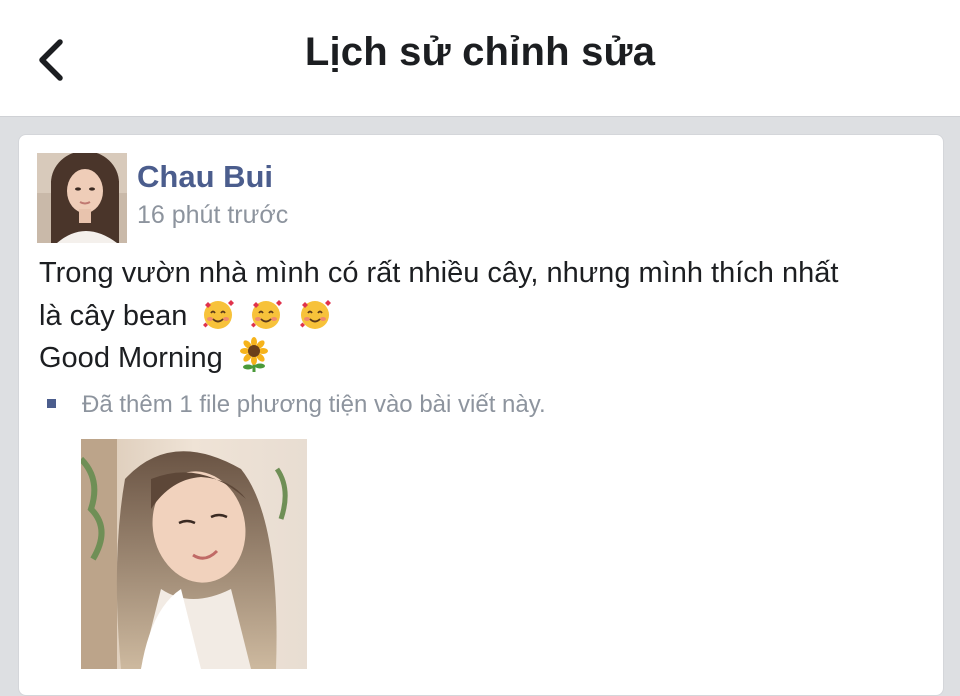 The width and height of the screenshot is (960, 696). I want to click on avatar, so click(82, 198).